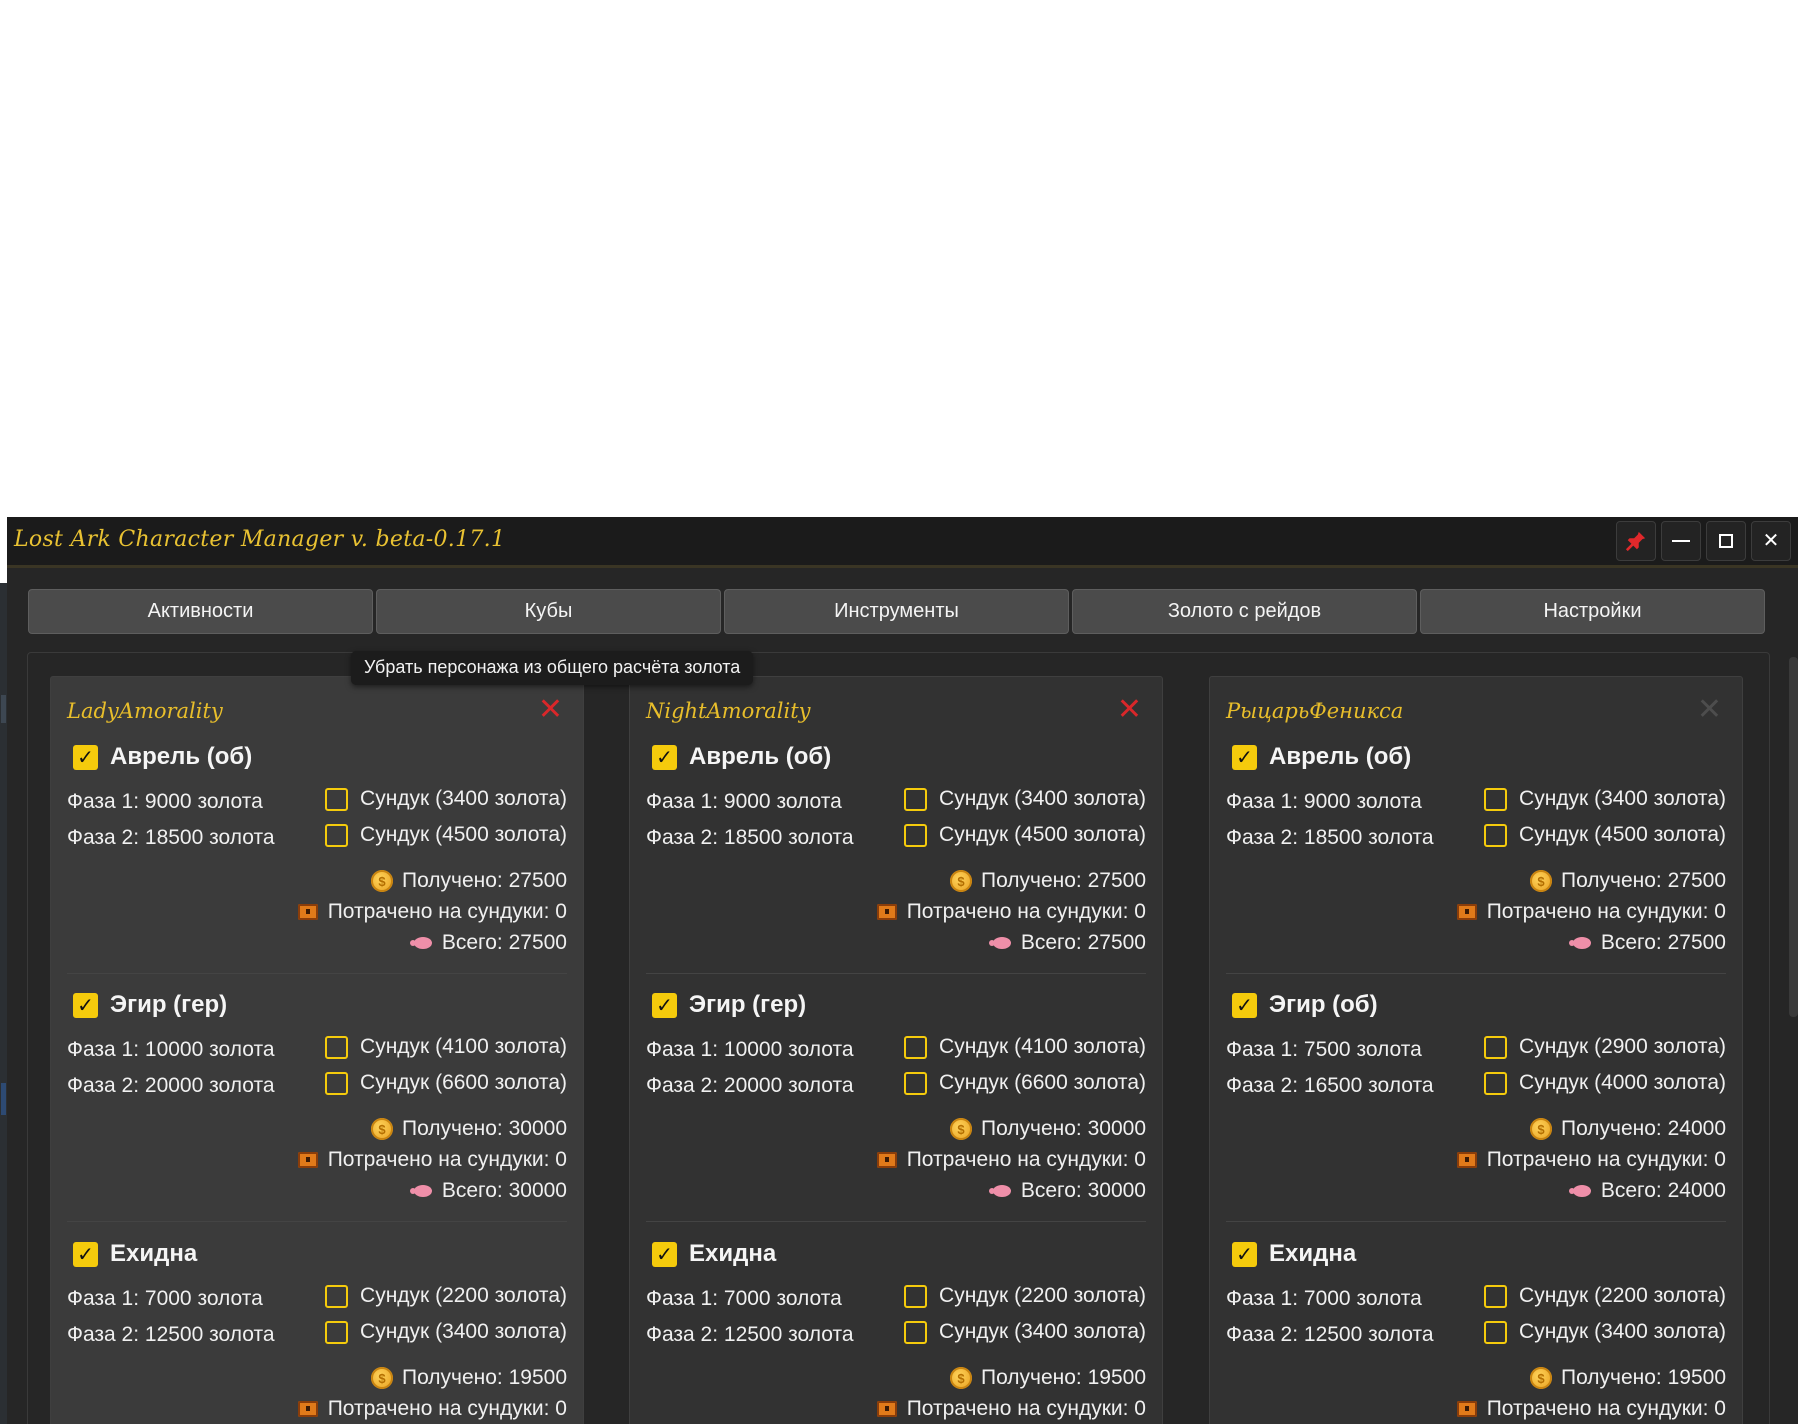 The height and width of the screenshot is (1424, 1798). What do you see at coordinates (1011, 1409) in the screenshot?
I see `spent-on-chests: Потрачено на сундуки: 0` at bounding box center [1011, 1409].